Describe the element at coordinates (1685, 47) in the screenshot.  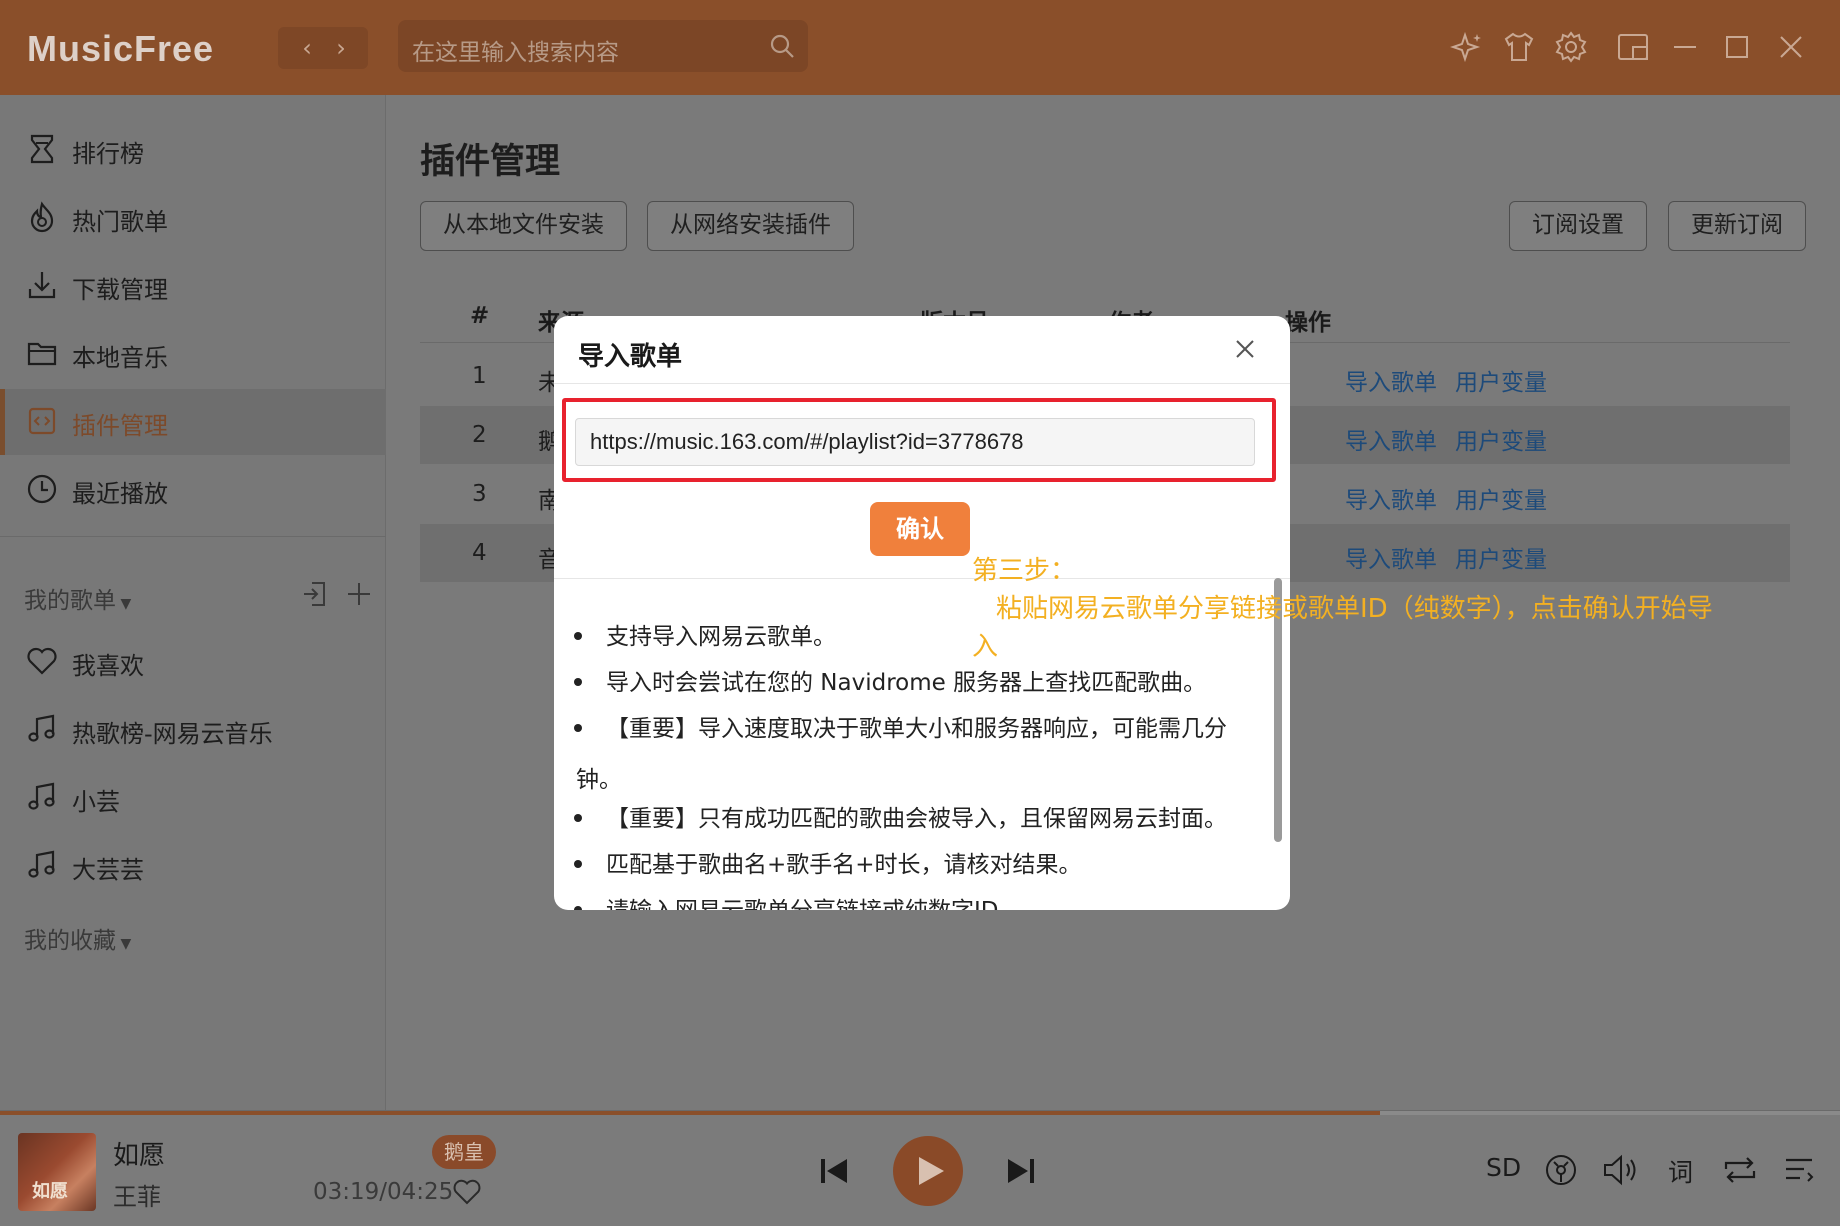
I see `minimize-icon` at that location.